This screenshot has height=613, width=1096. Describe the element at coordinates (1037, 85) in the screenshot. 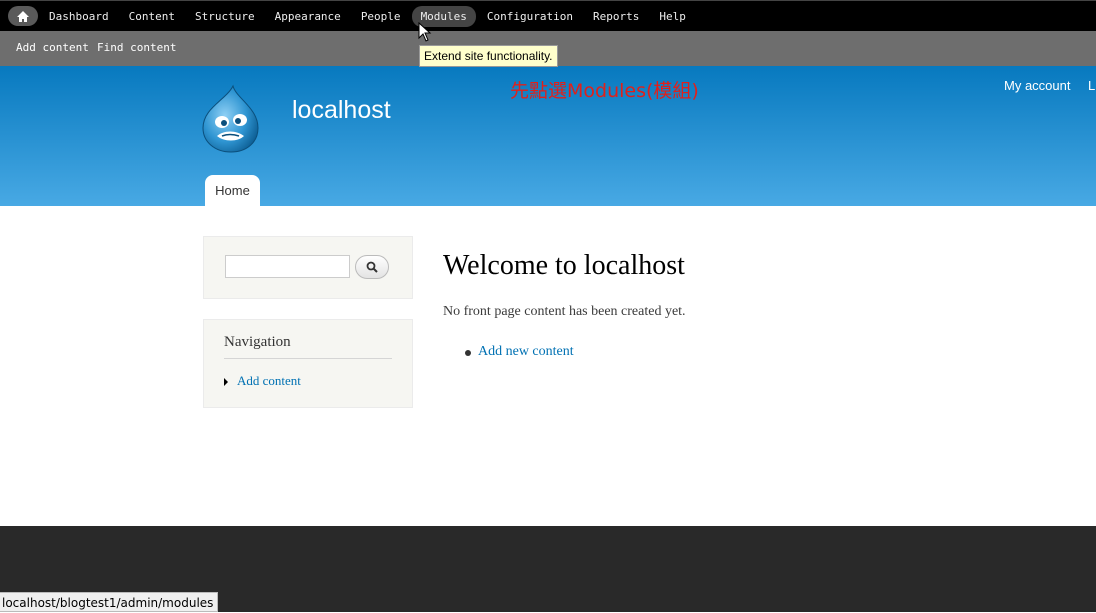

I see `my-account-link: My account` at that location.